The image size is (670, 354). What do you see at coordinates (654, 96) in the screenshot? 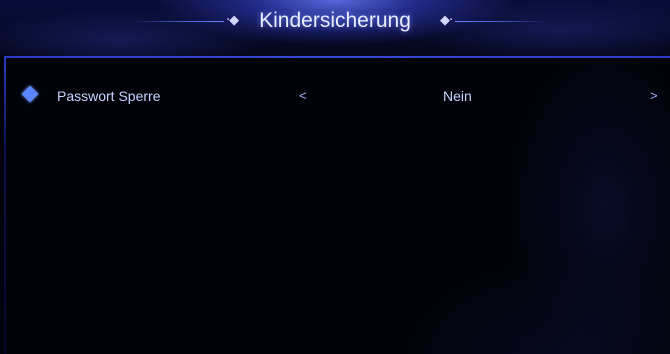
I see `next-option-arrow: >` at bounding box center [654, 96].